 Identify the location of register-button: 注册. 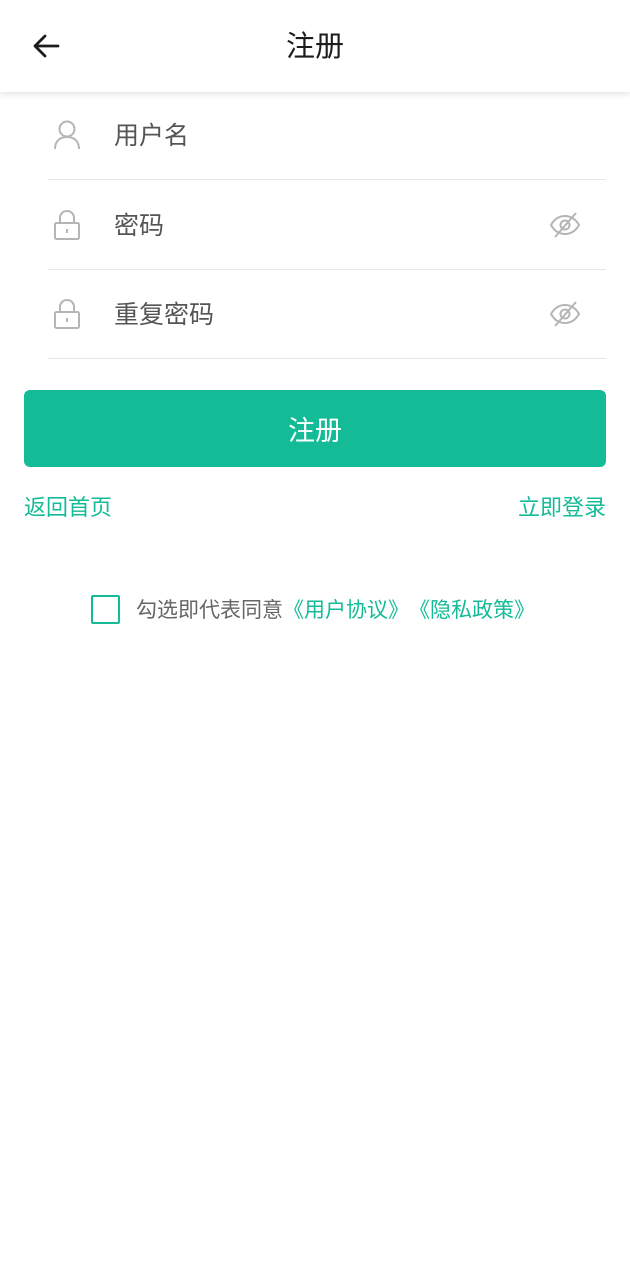
(315, 428).